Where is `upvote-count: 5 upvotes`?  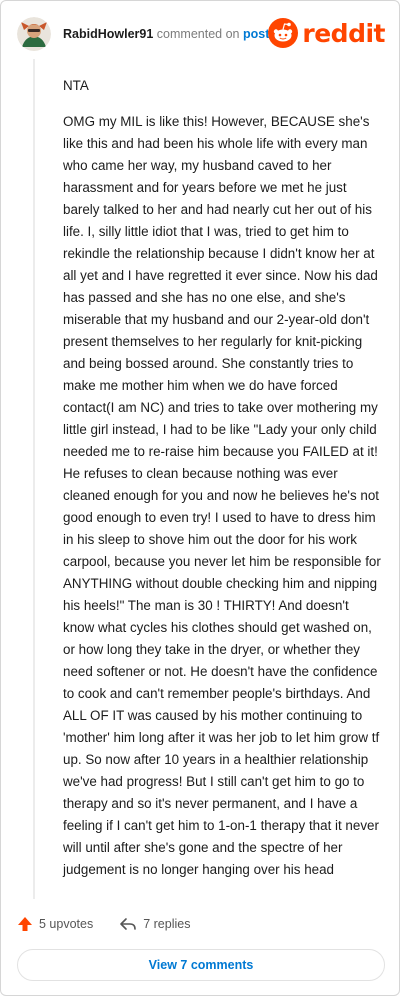
upvote-count: 5 upvotes is located at coordinates (66, 924).